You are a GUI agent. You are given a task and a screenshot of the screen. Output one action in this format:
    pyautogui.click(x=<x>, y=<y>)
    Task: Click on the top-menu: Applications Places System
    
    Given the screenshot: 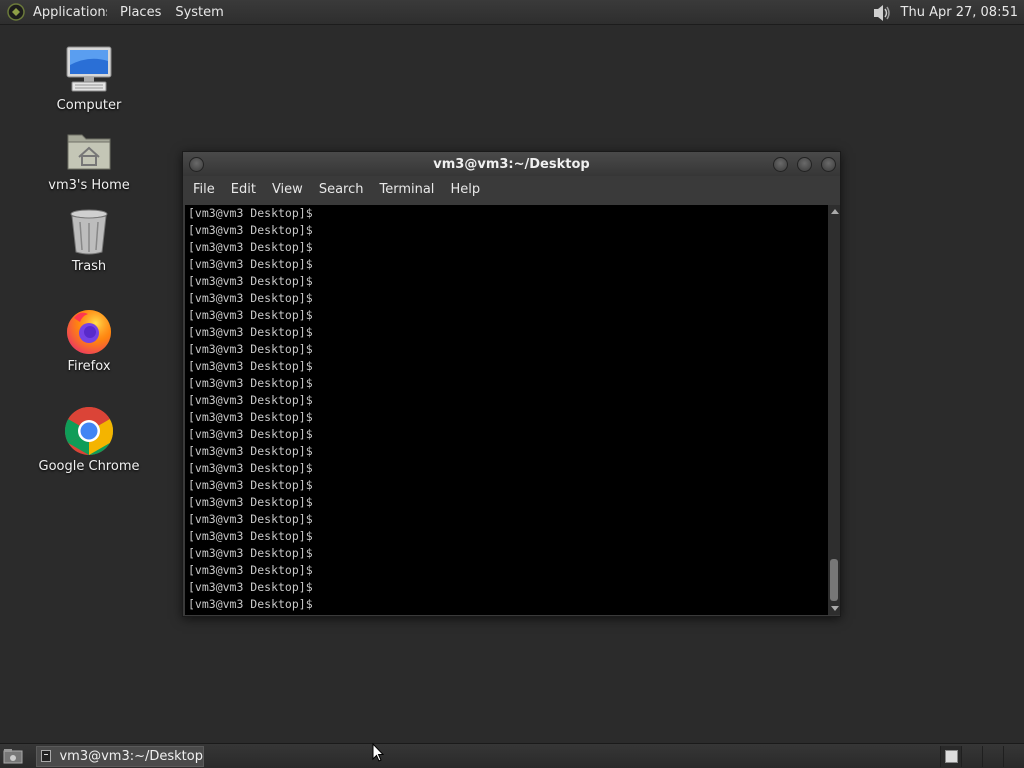 What is the action you would take?
    pyautogui.click(x=132, y=12)
    